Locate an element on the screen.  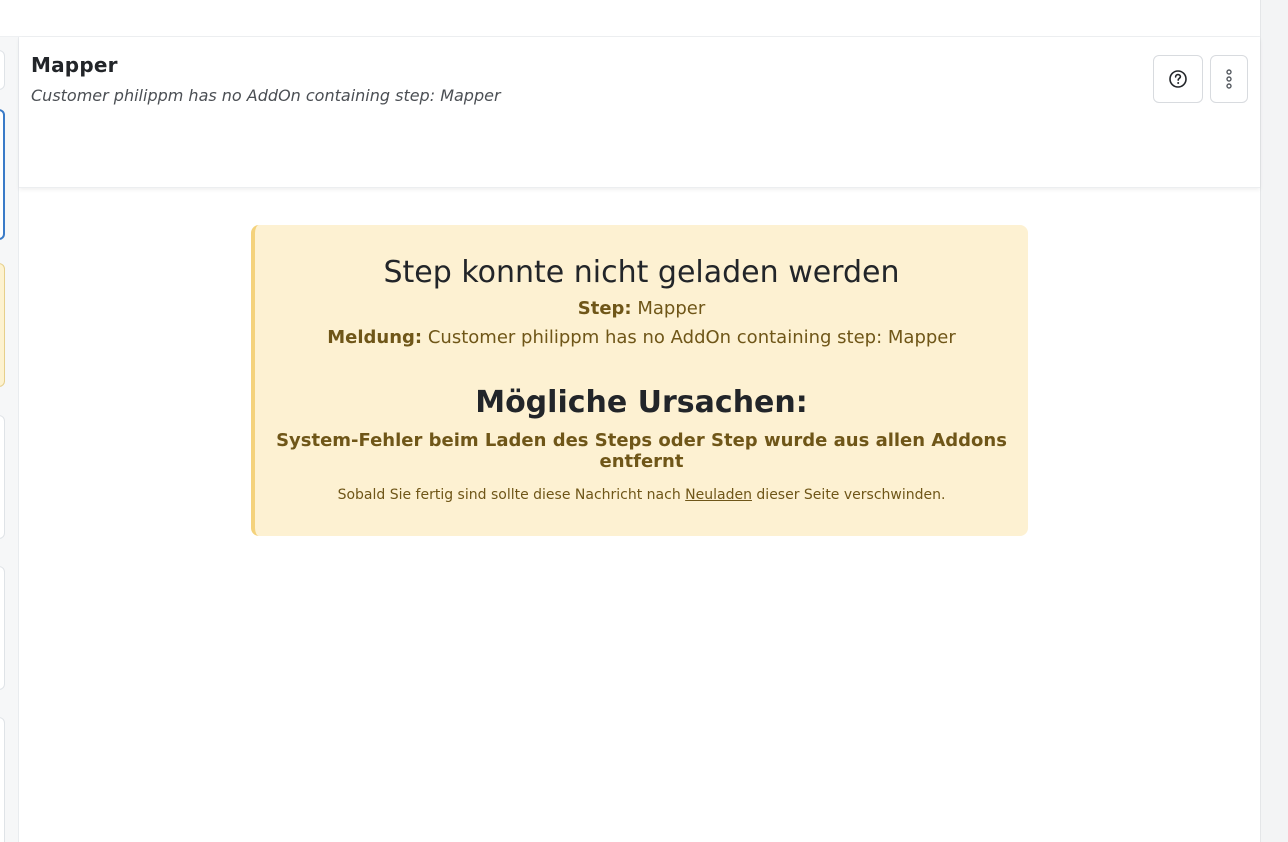
reload-link: Neuladen is located at coordinates (718, 495).